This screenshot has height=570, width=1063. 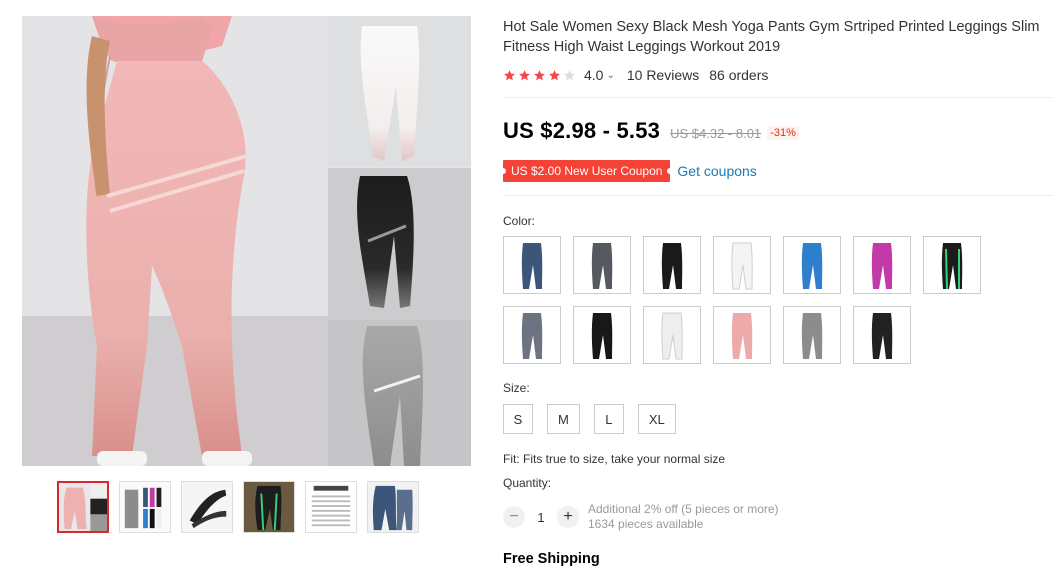 I want to click on color-swatch-camo-grey, so click(x=532, y=335).